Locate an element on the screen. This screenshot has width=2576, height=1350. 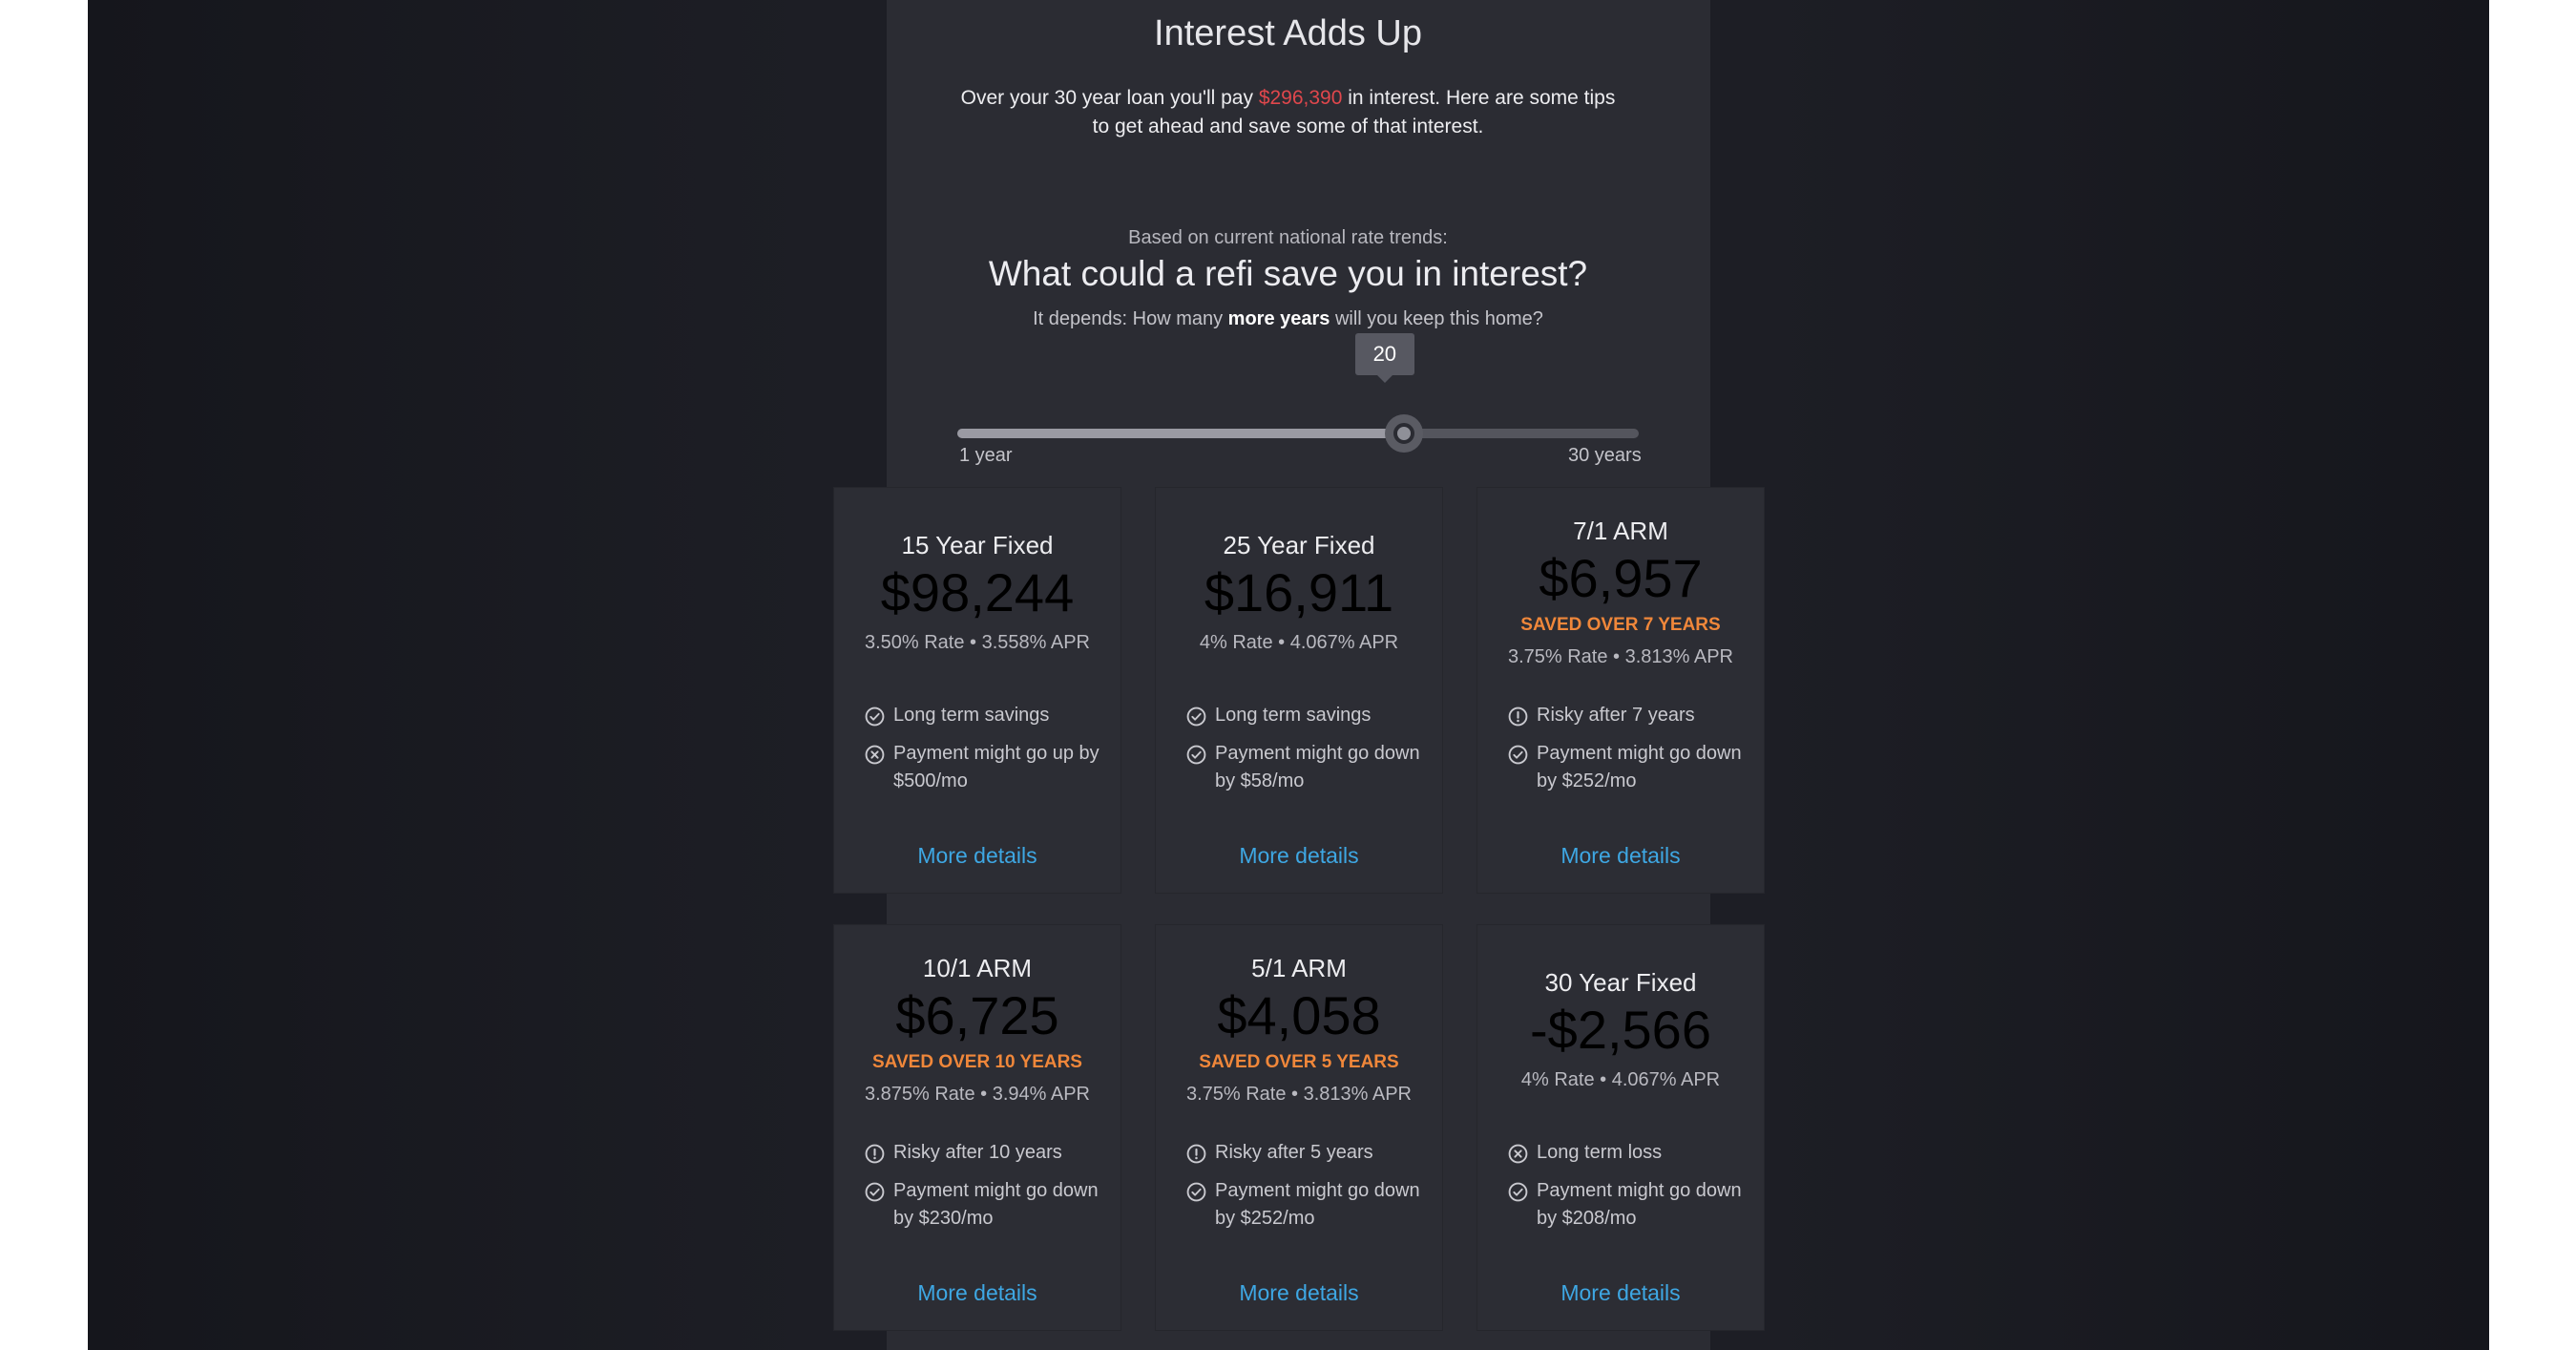
feature-text: Risky after 5 years is located at coordinates (1294, 1152).